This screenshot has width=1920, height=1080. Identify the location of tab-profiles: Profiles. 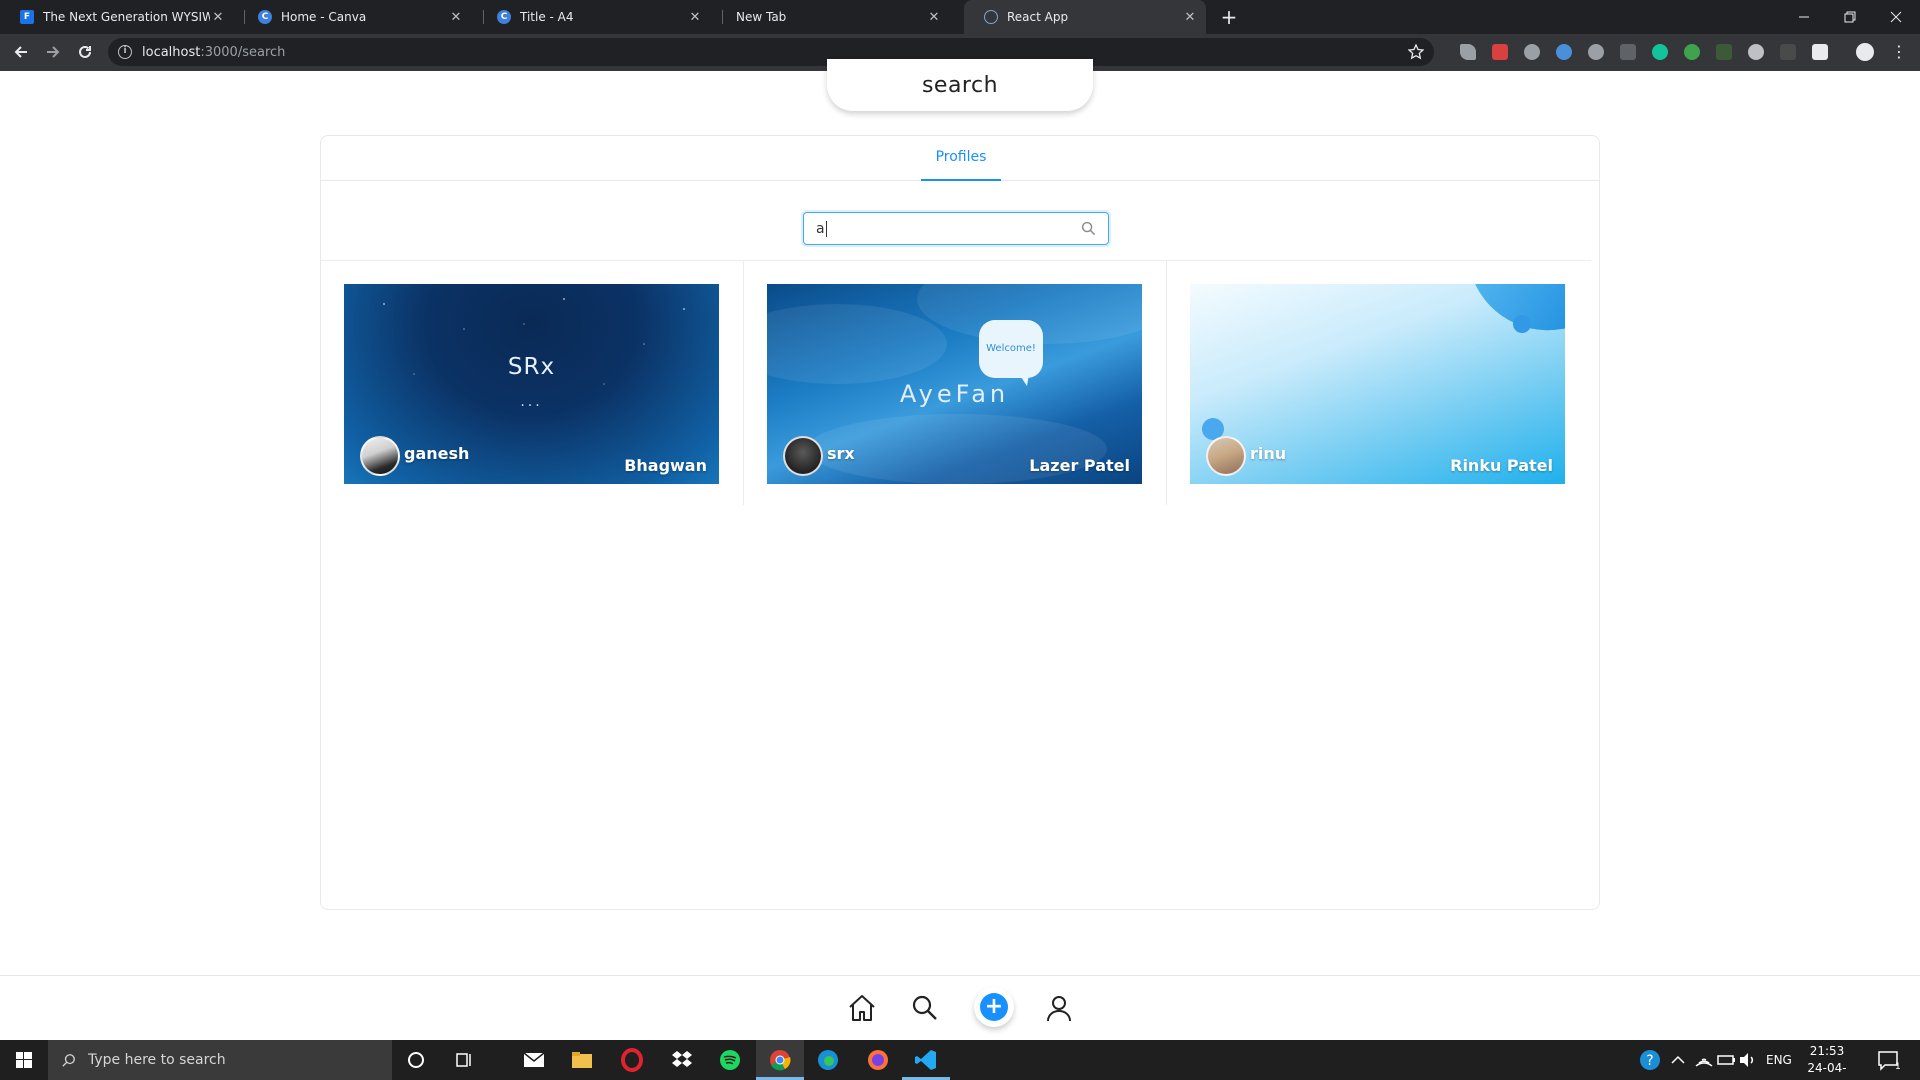
(961, 158).